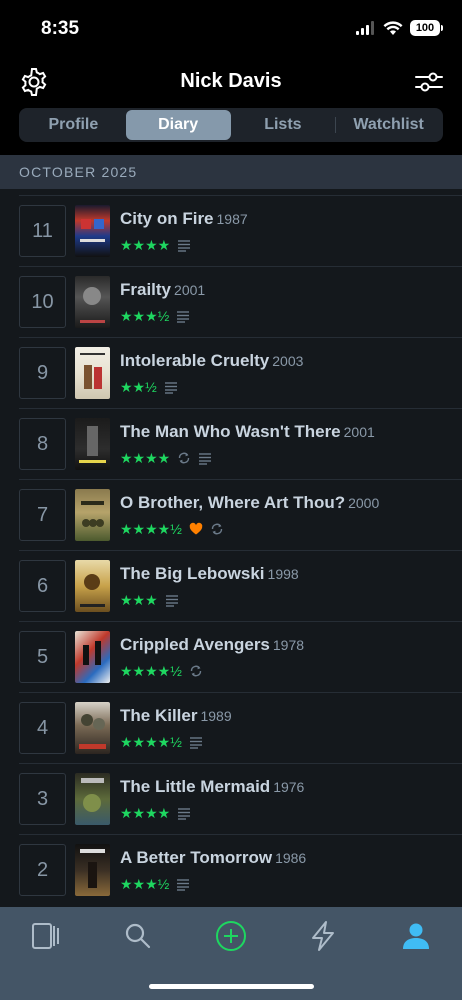  I want to click on film-year: 1998, so click(283, 574).